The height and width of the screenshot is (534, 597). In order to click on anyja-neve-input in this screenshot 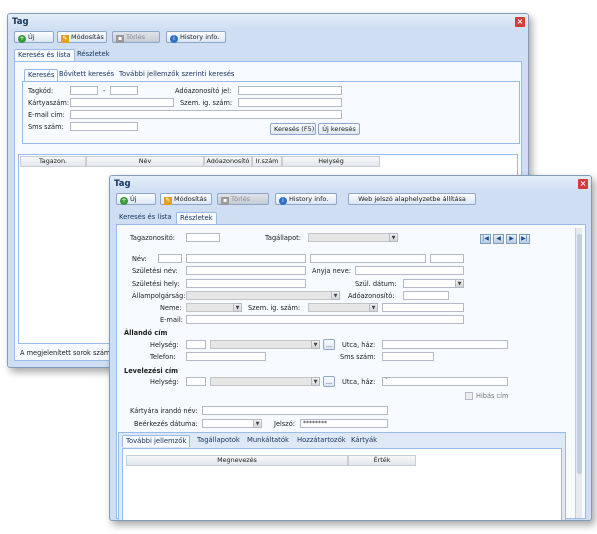, I will do `click(409, 270)`.